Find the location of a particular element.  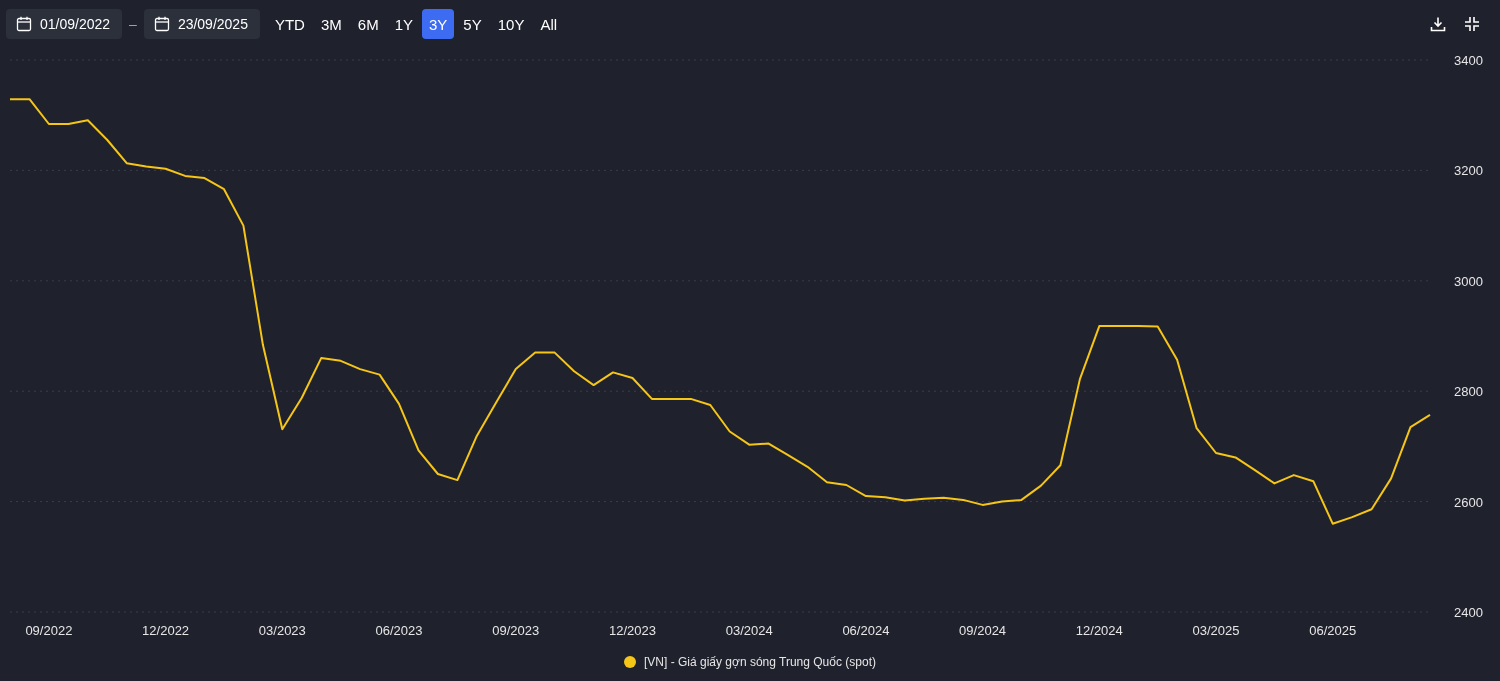

range-button: 3Y is located at coordinates (438, 24).